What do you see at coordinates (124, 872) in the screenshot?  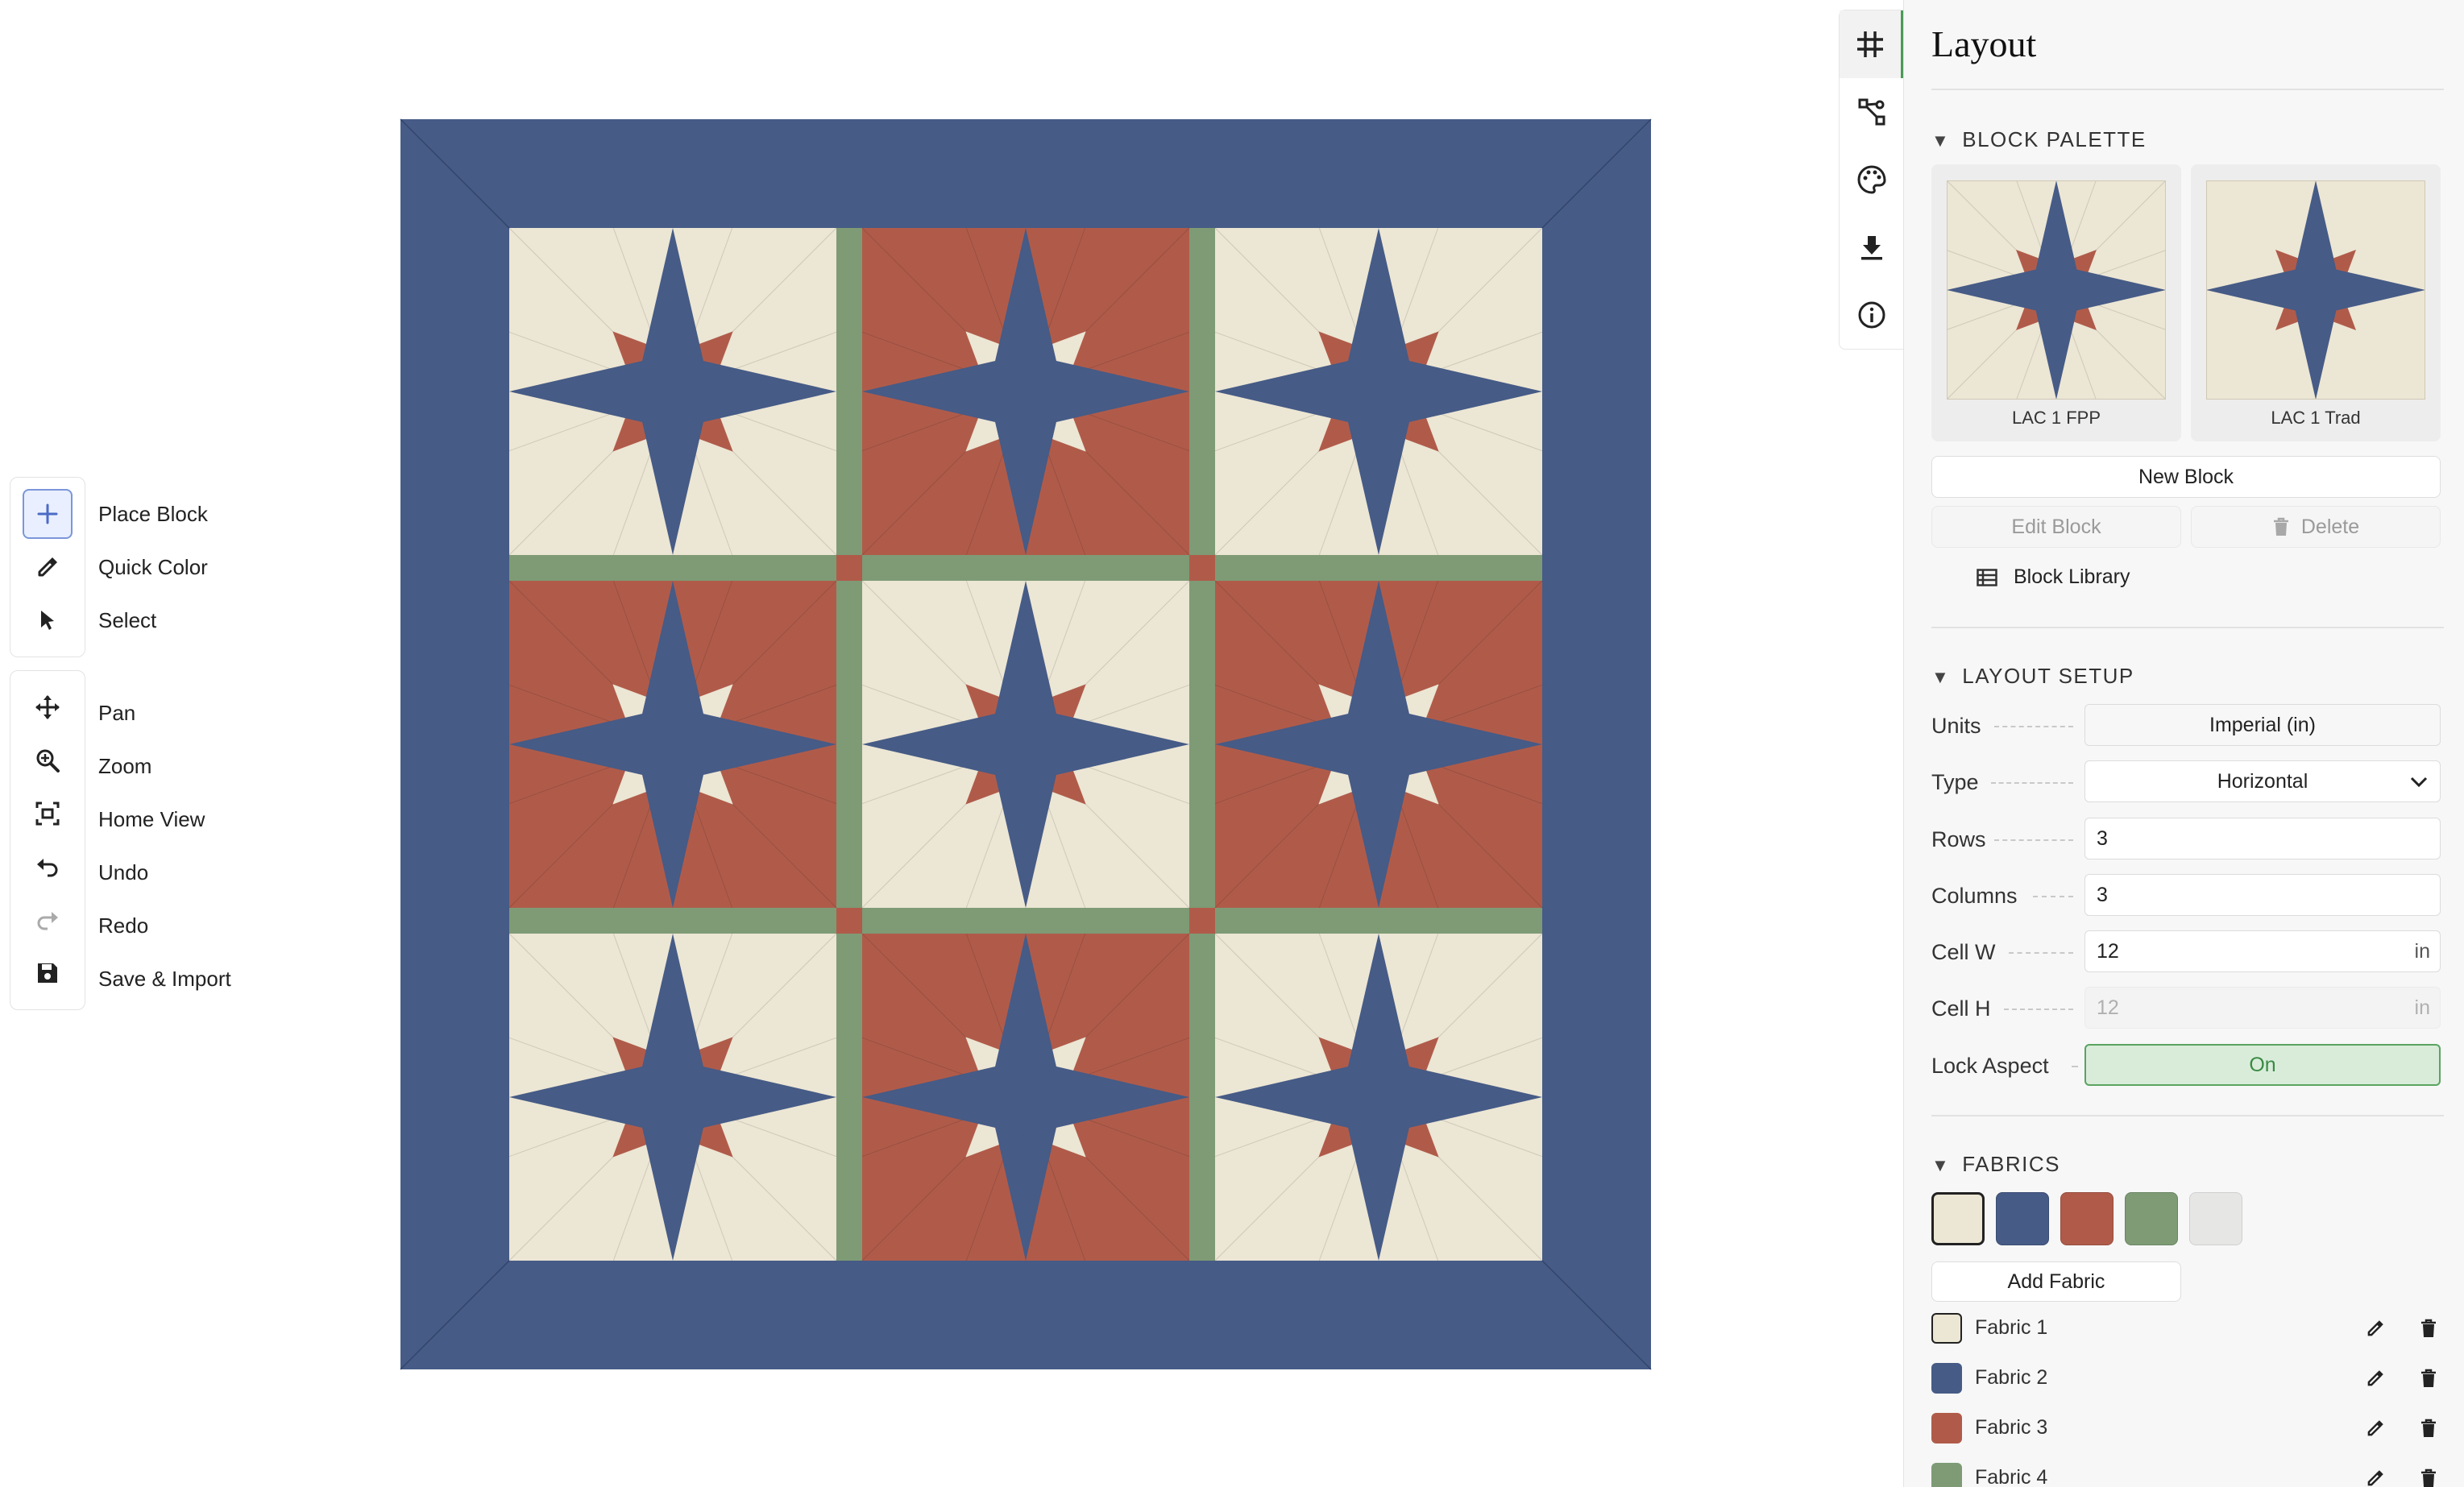 I see `tool-label-undo: Undo` at bounding box center [124, 872].